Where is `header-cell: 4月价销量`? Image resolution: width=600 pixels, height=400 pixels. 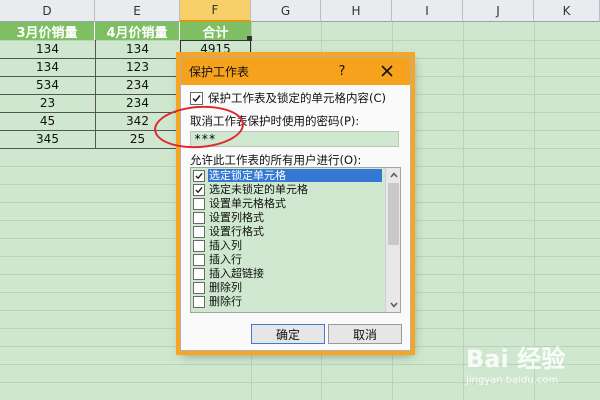 header-cell: 4月价销量 is located at coordinates (137, 31).